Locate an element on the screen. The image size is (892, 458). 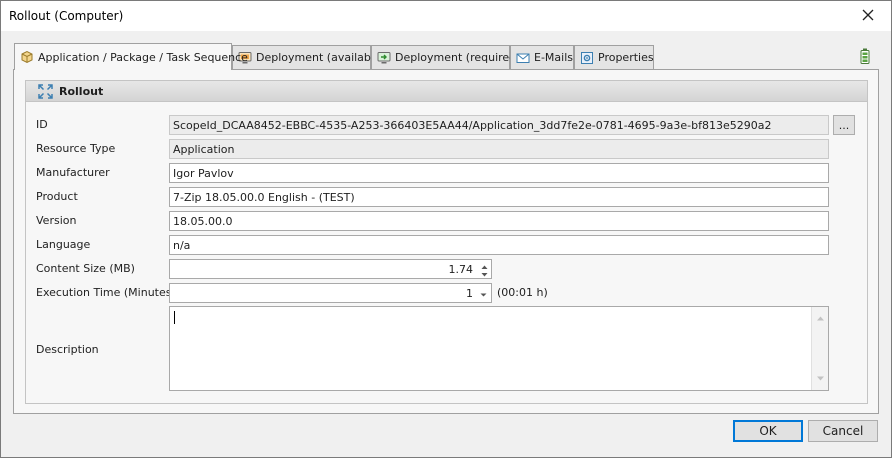
expand-arrows-icon is located at coordinates (45, 93).